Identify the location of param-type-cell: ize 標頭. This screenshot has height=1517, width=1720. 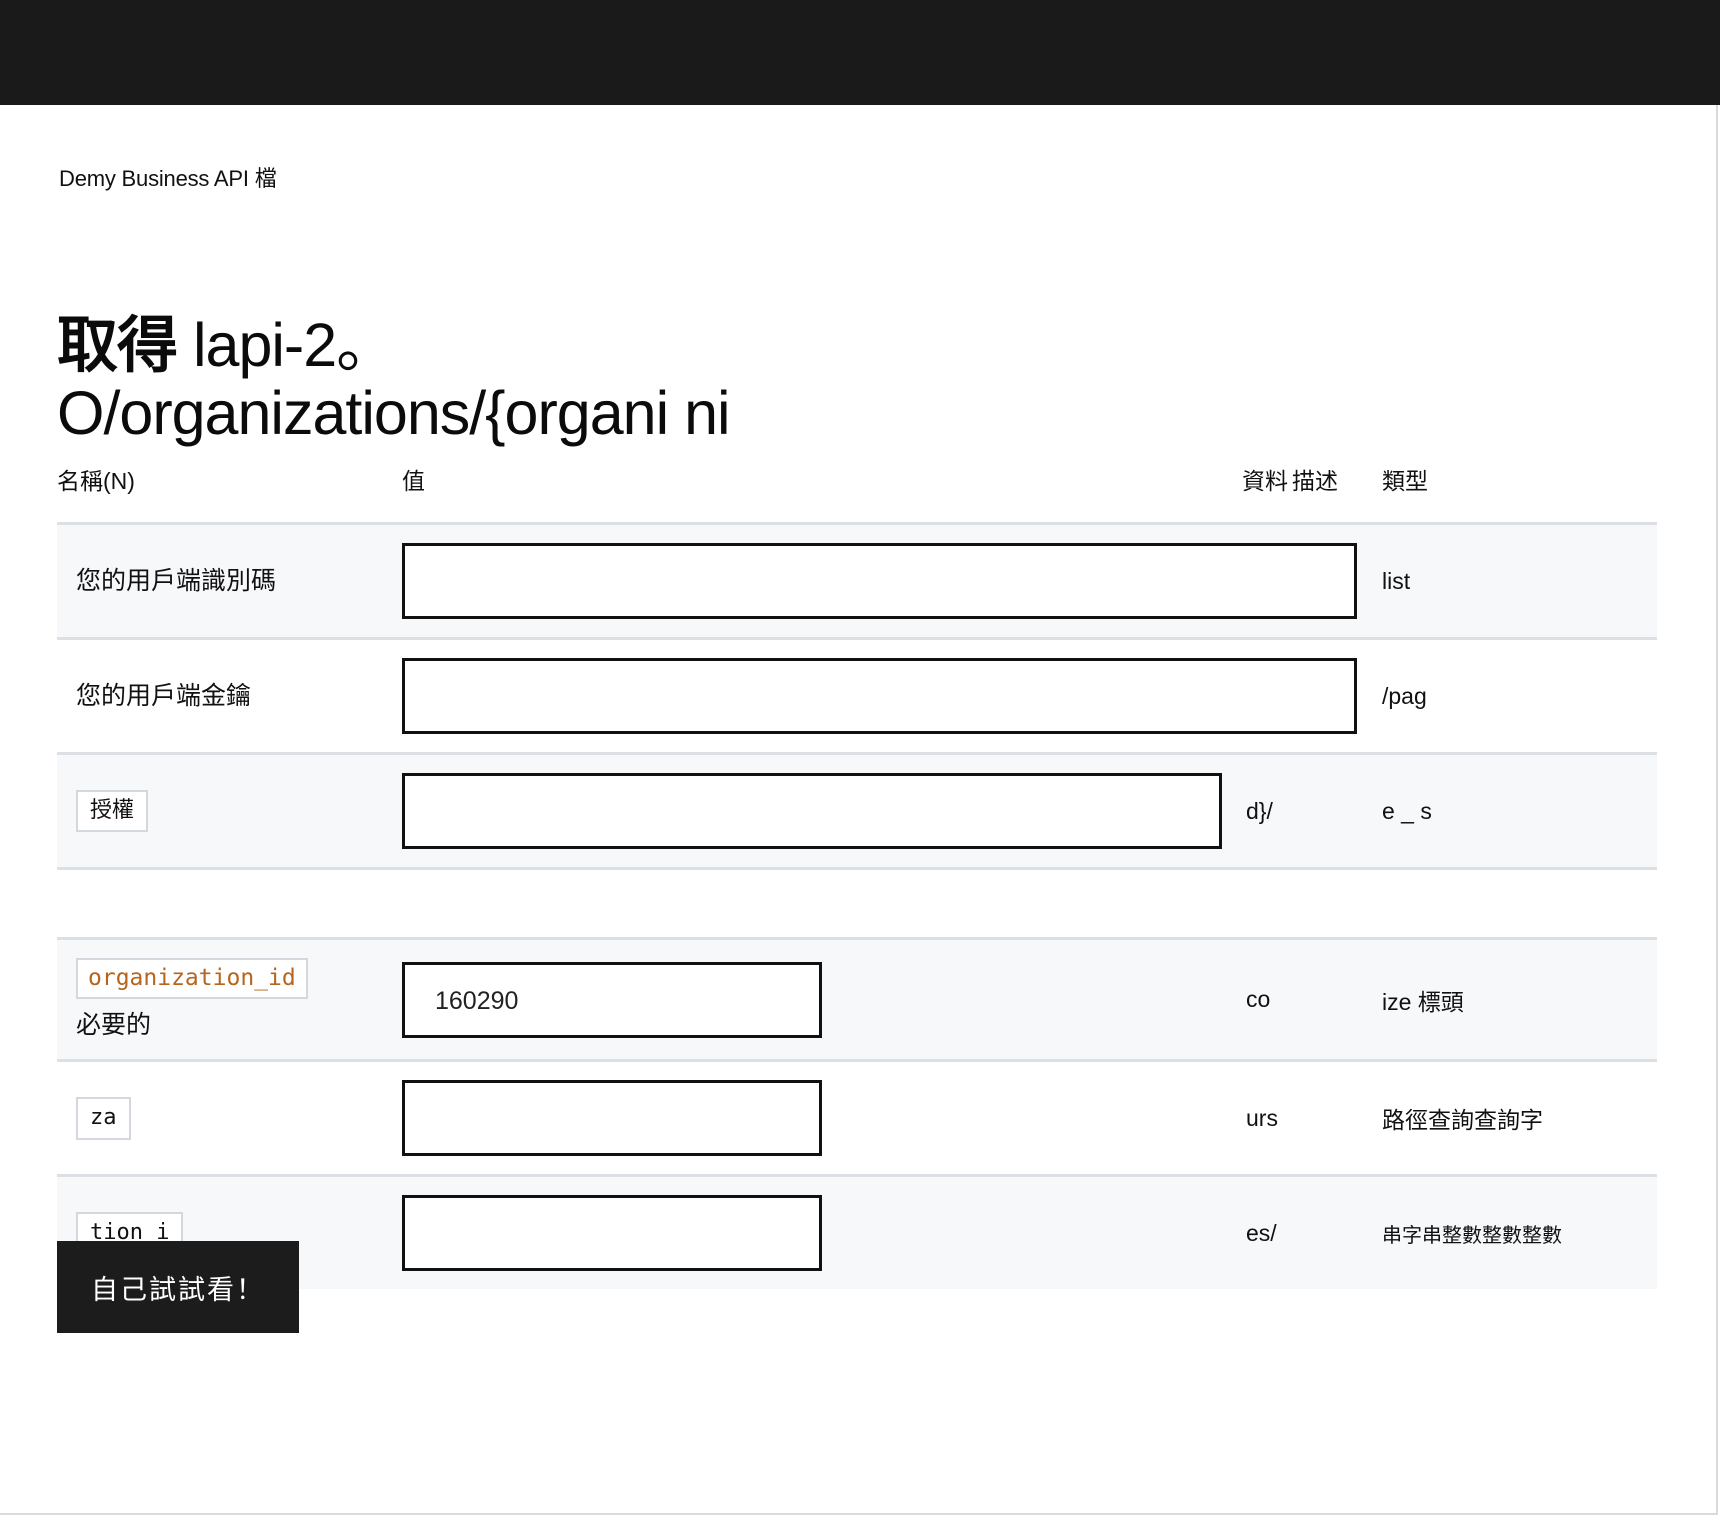
(1423, 1001).